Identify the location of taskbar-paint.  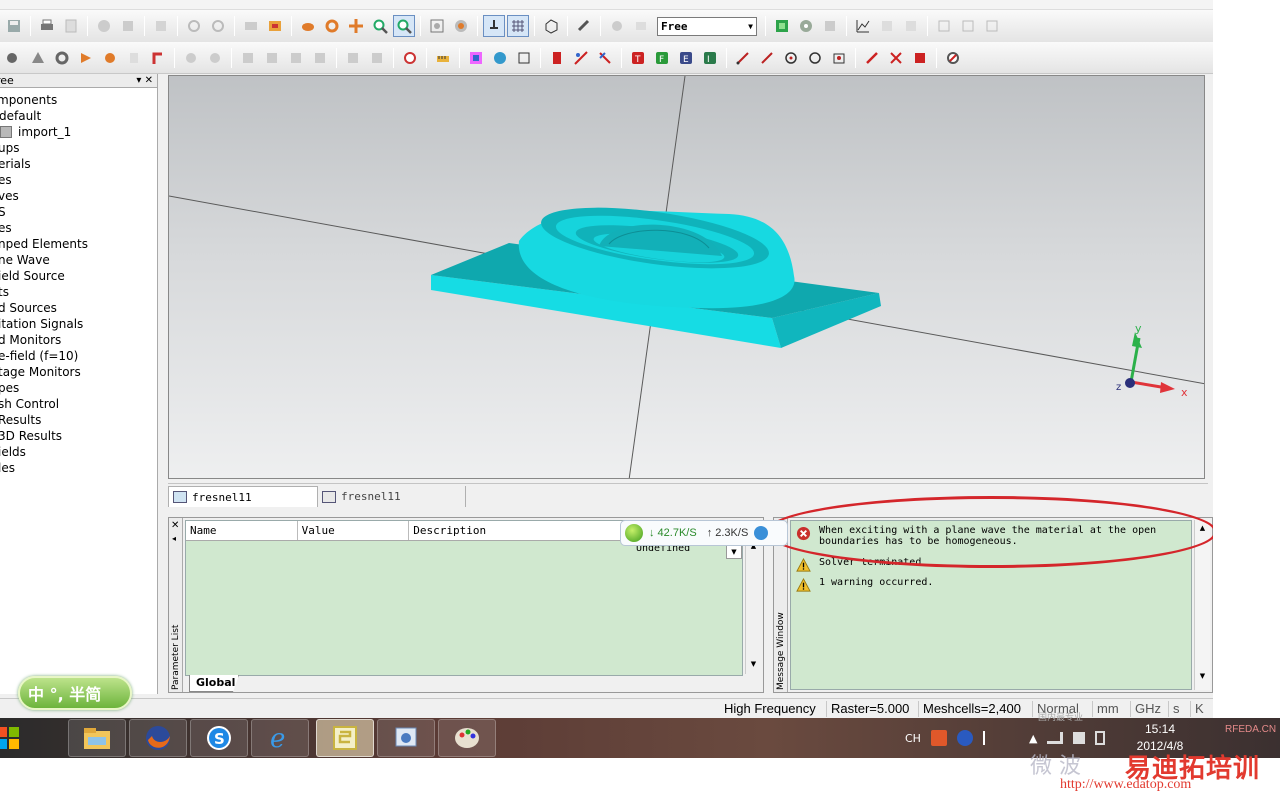
(467, 738).